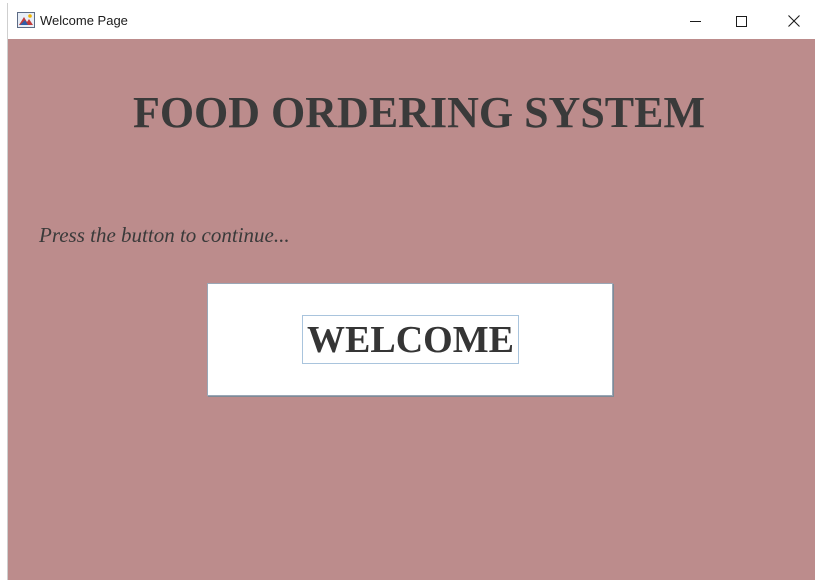 The width and height of the screenshot is (815, 580). I want to click on app-icon, so click(26, 20).